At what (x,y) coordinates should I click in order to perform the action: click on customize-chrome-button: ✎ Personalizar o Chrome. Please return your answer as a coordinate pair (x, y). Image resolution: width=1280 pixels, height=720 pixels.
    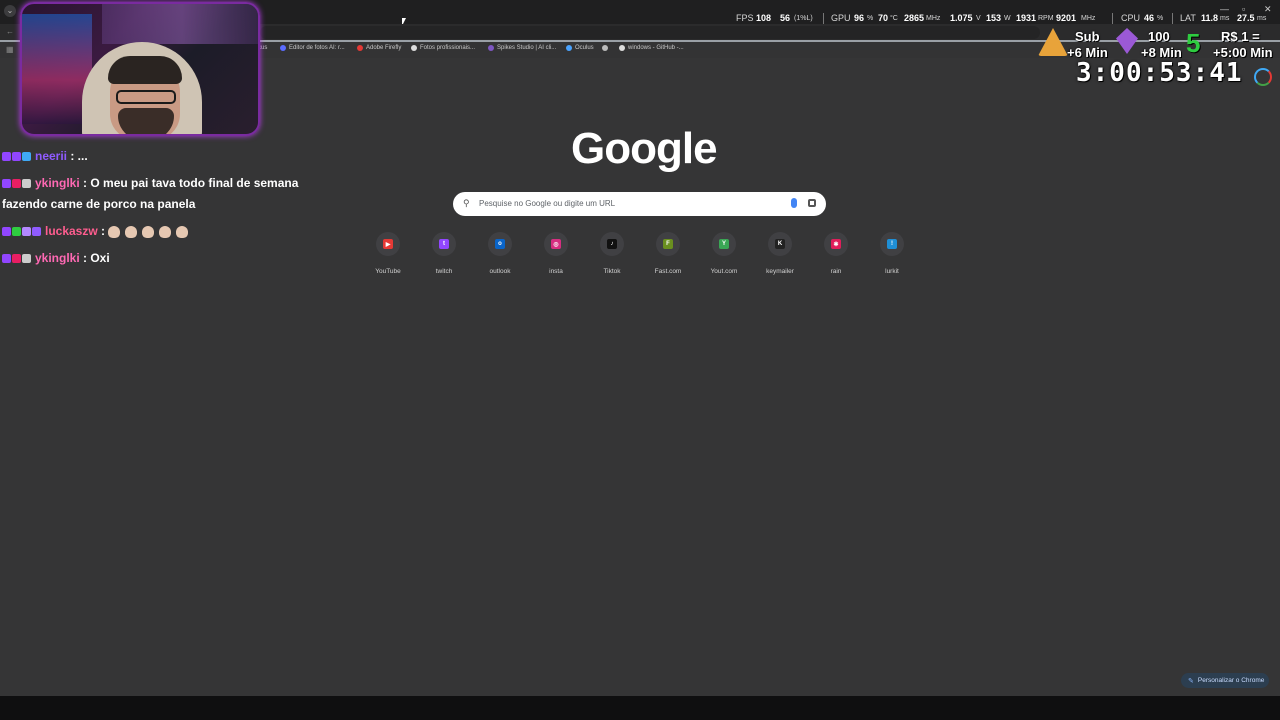
    Looking at the image, I should click on (1225, 680).